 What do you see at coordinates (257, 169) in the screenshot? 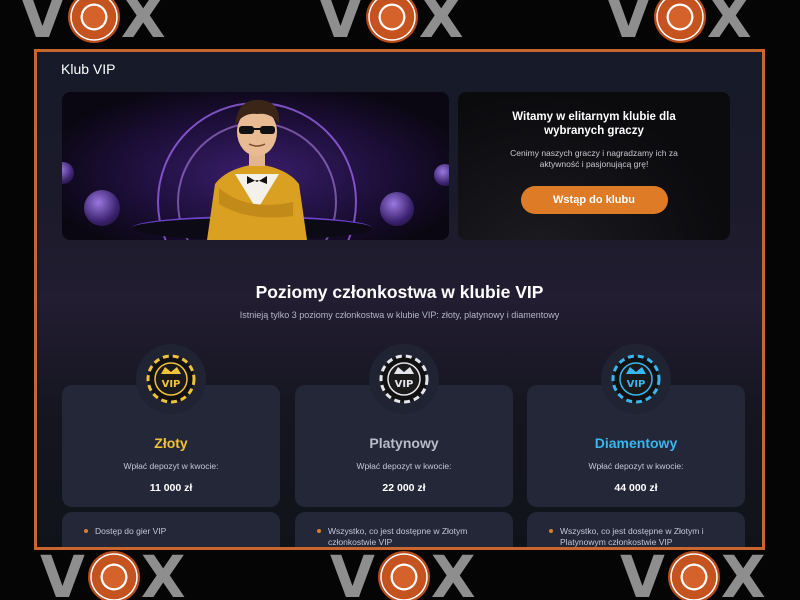
I see `vip-man-illustration` at bounding box center [257, 169].